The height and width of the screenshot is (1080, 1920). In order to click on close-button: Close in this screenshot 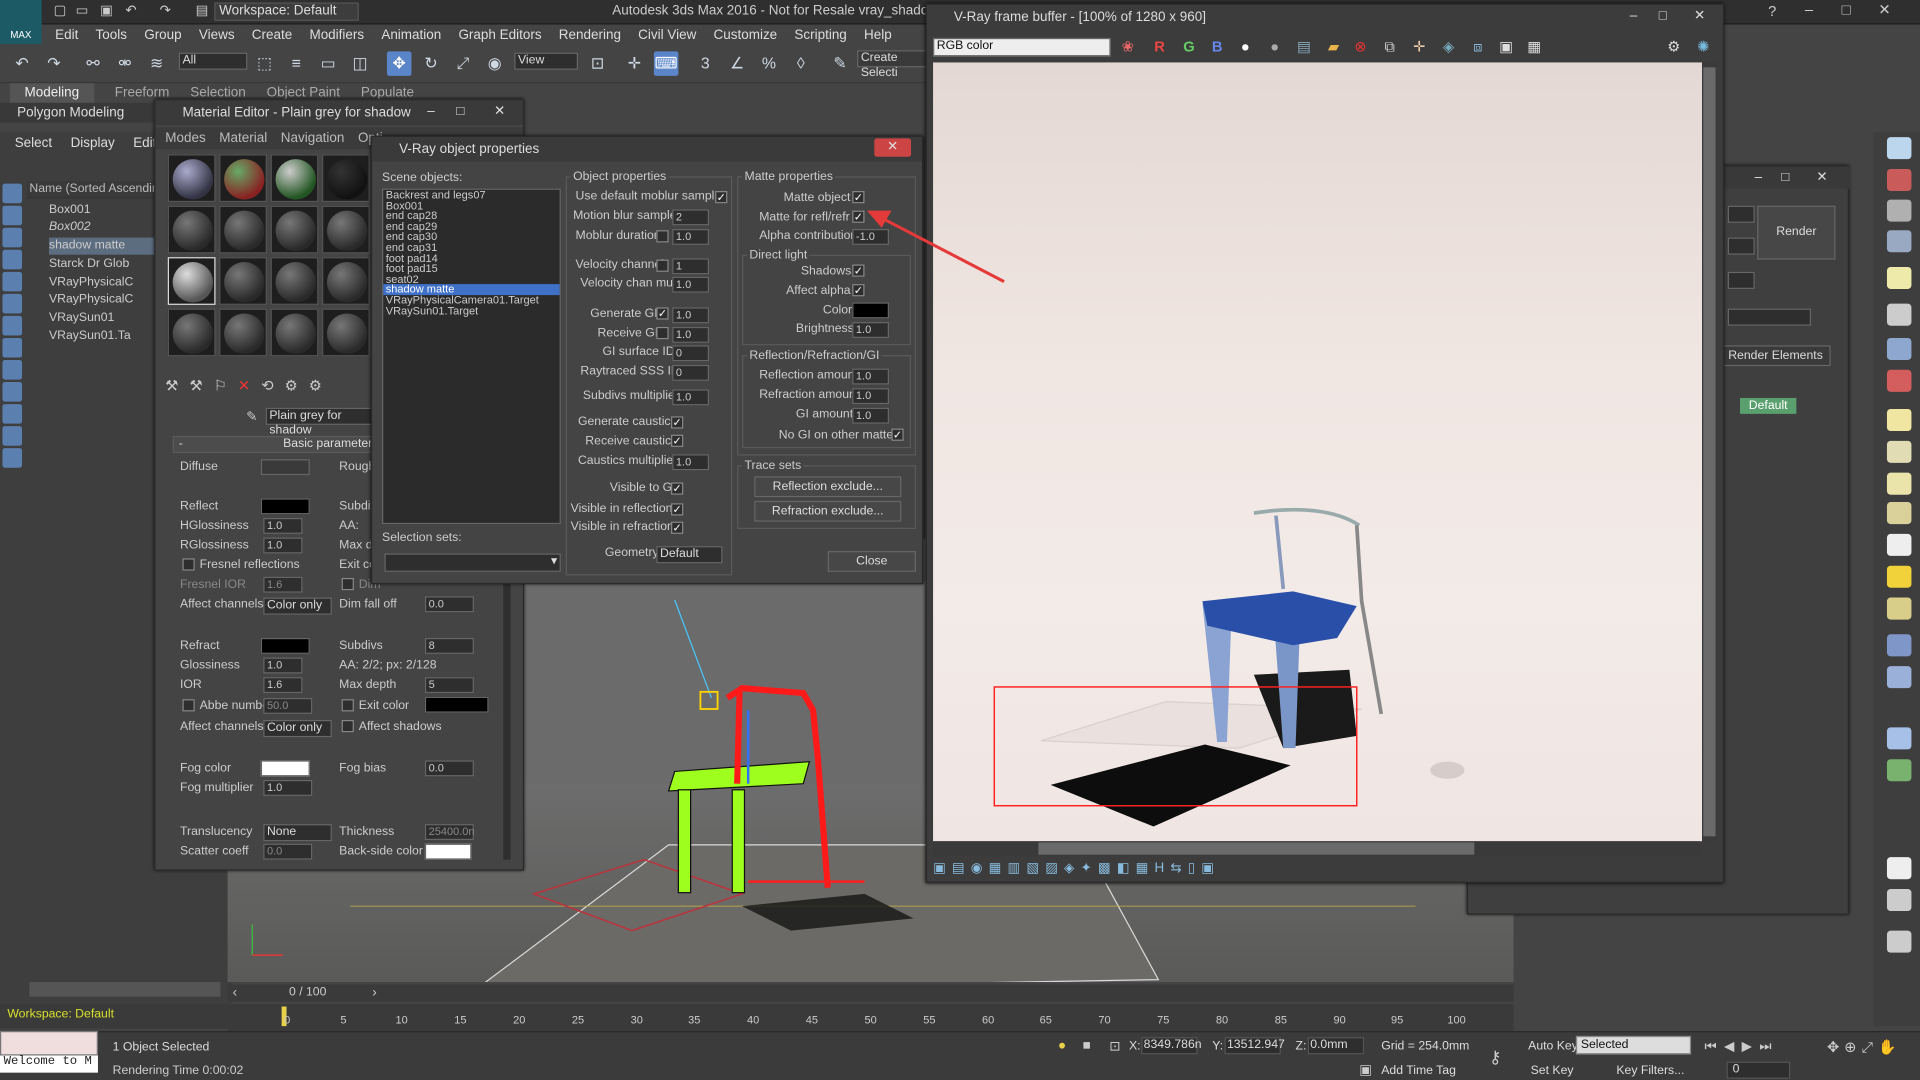, I will do `click(871, 561)`.